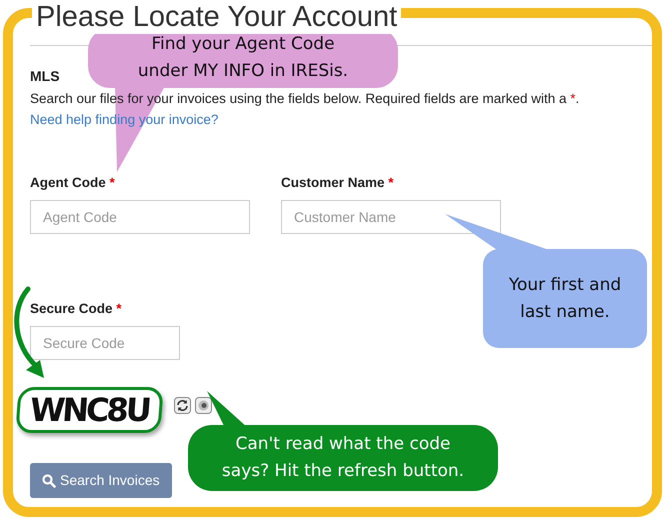  Describe the element at coordinates (76, 309) in the screenshot. I see `field-label: Secure Code *` at that location.